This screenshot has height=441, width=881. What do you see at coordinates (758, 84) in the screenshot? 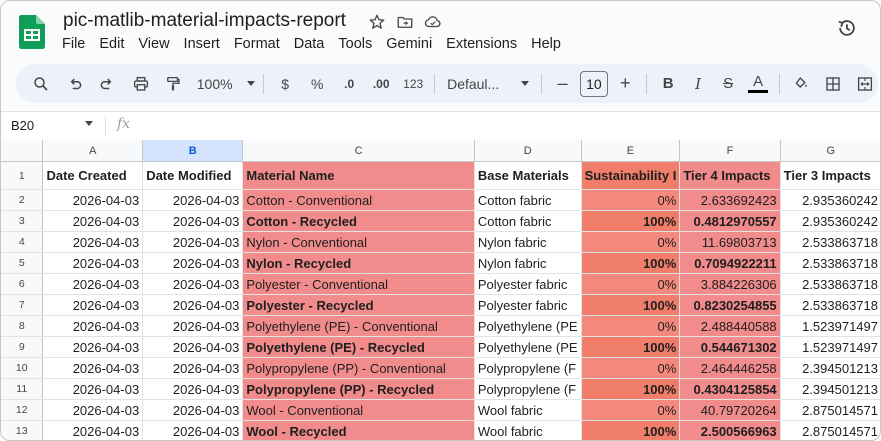
I see `text-color-button: A` at bounding box center [758, 84].